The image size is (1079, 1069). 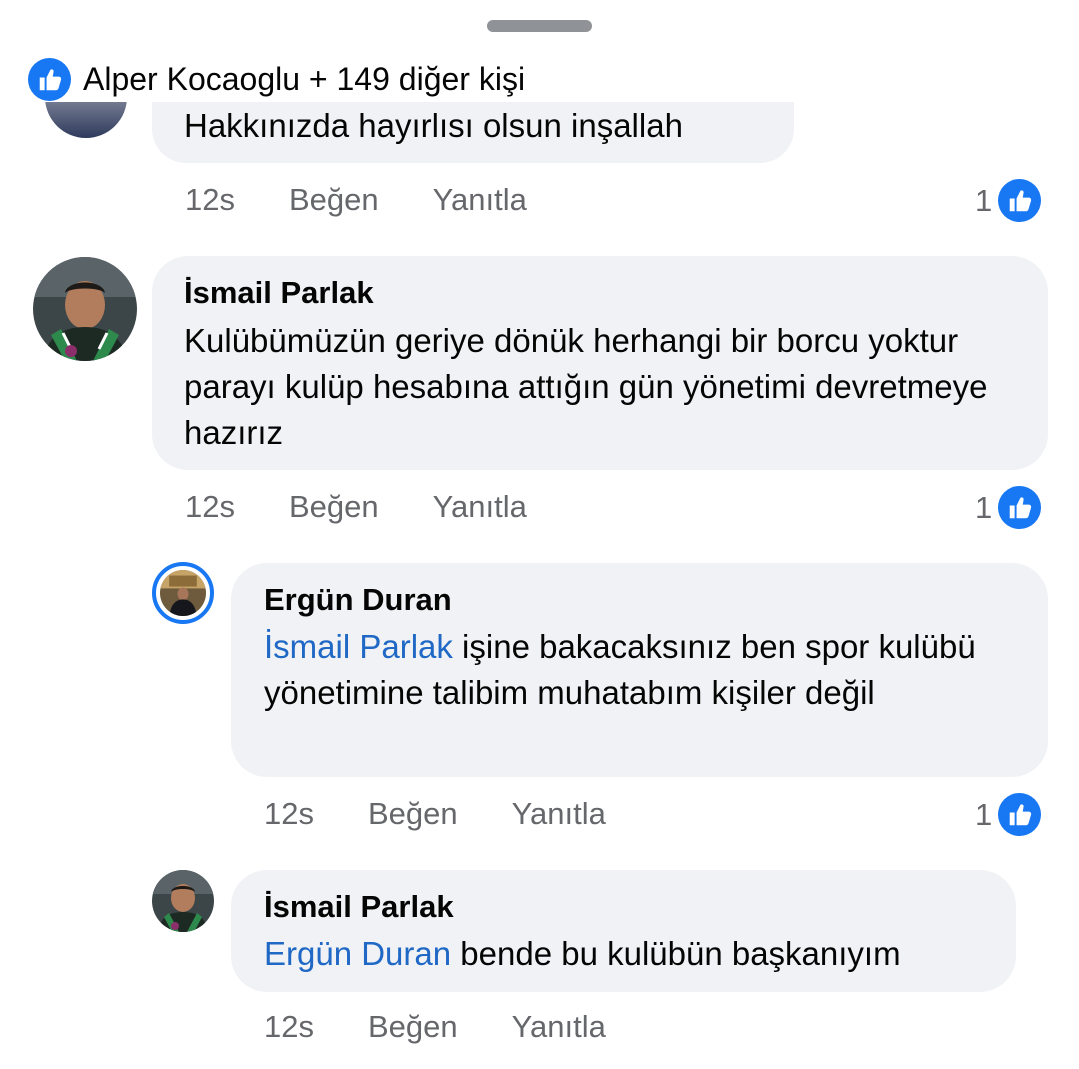 I want to click on comment-author: Ergün Duran, so click(x=358, y=600).